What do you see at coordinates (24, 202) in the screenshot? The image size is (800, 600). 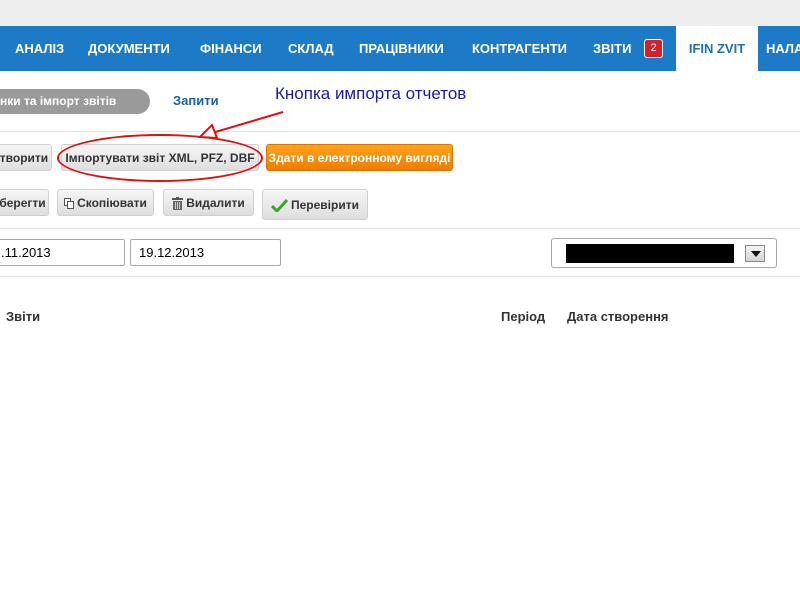 I see `save-button: берегти` at bounding box center [24, 202].